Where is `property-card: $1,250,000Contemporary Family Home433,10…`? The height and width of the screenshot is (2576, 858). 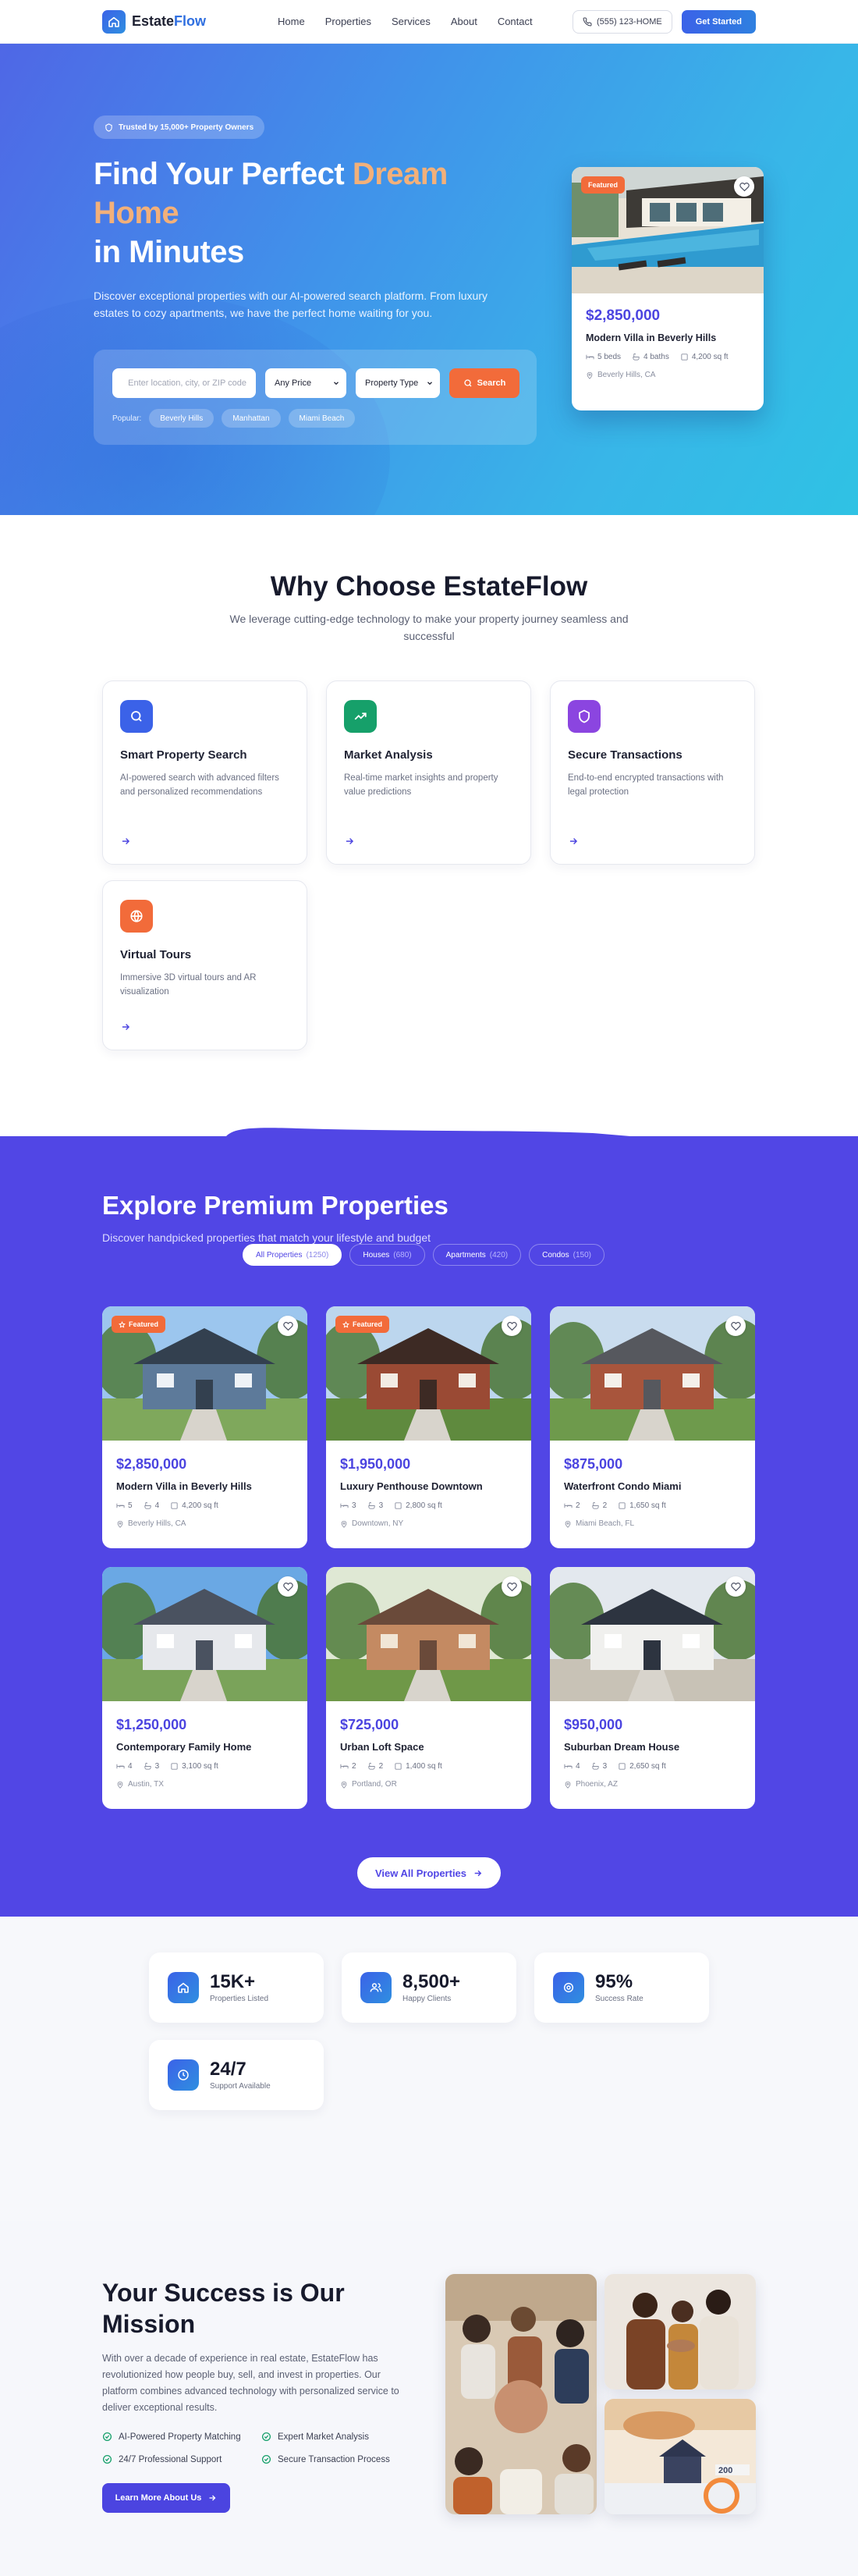
property-card: $1,250,000Contemporary Family Home433,10… is located at coordinates (204, 1688).